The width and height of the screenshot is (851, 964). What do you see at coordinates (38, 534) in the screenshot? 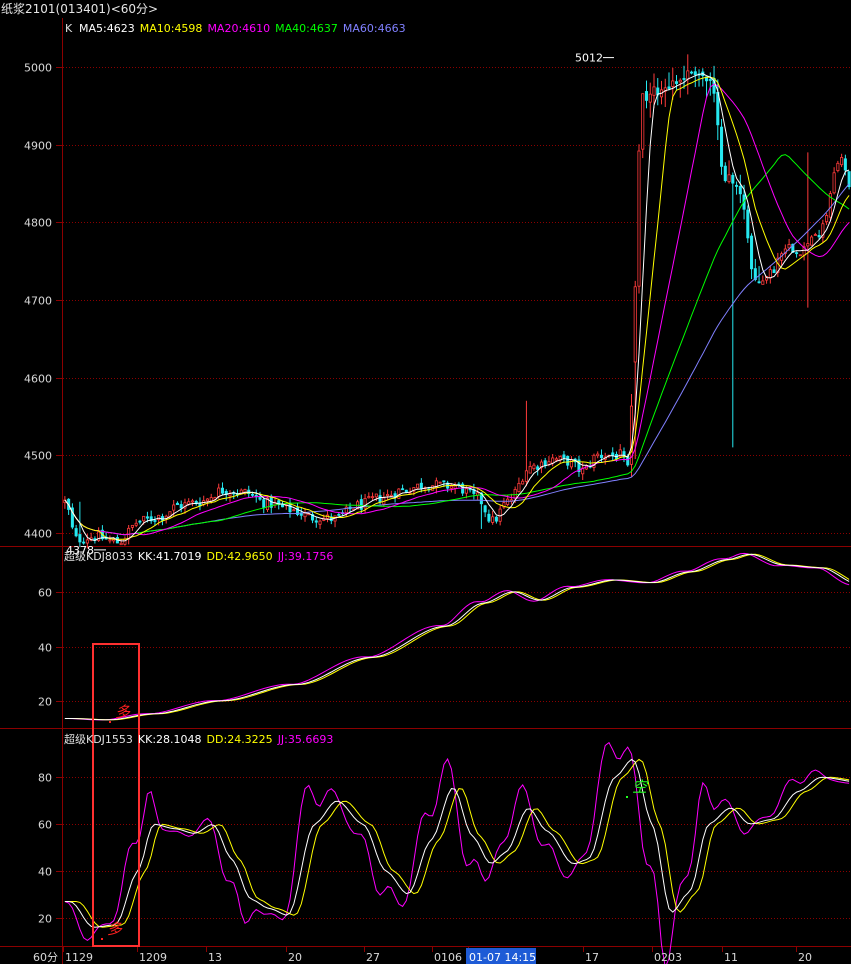
I see `price-tick-label: 4400` at bounding box center [38, 534].